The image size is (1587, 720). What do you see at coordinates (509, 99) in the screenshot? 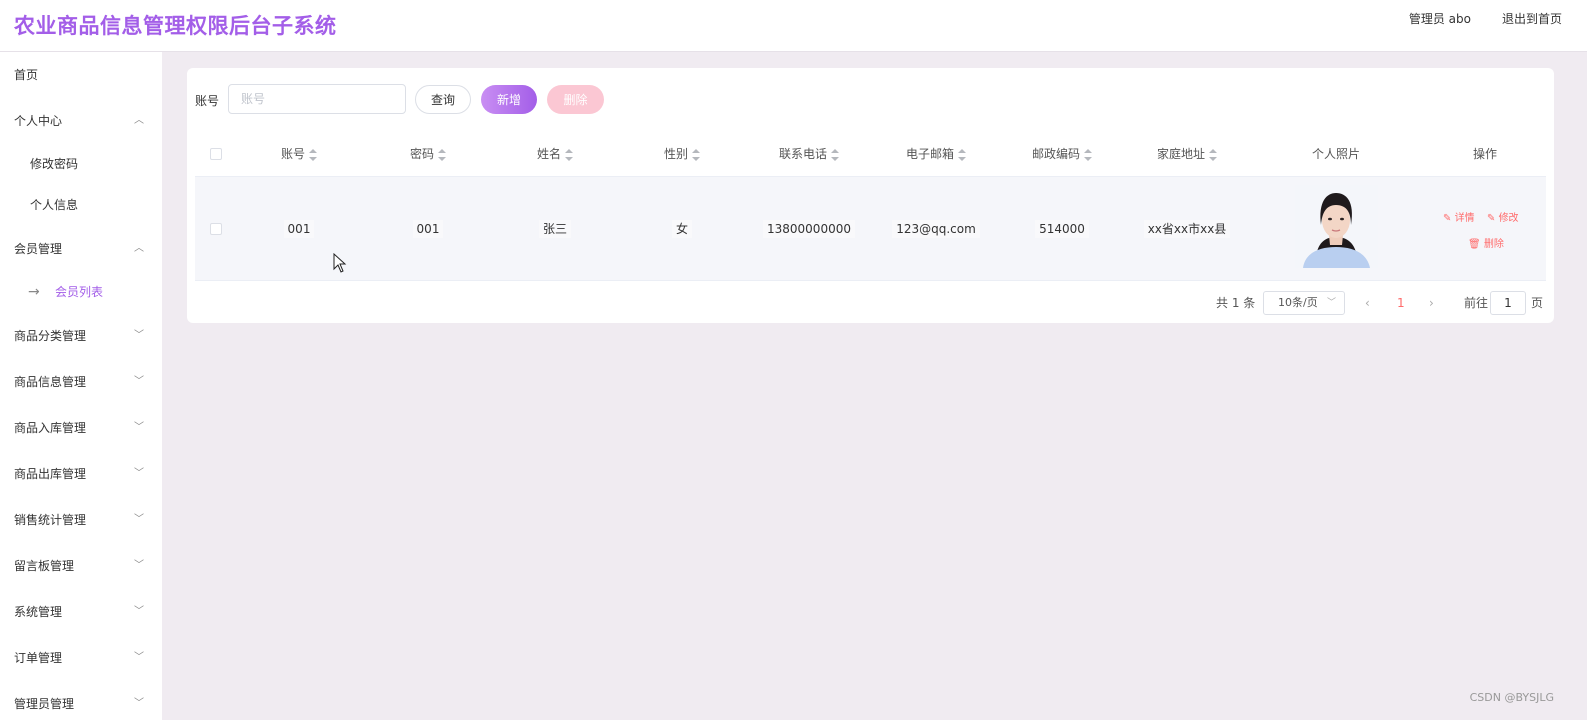
I see `add-button: 新增` at bounding box center [509, 99].